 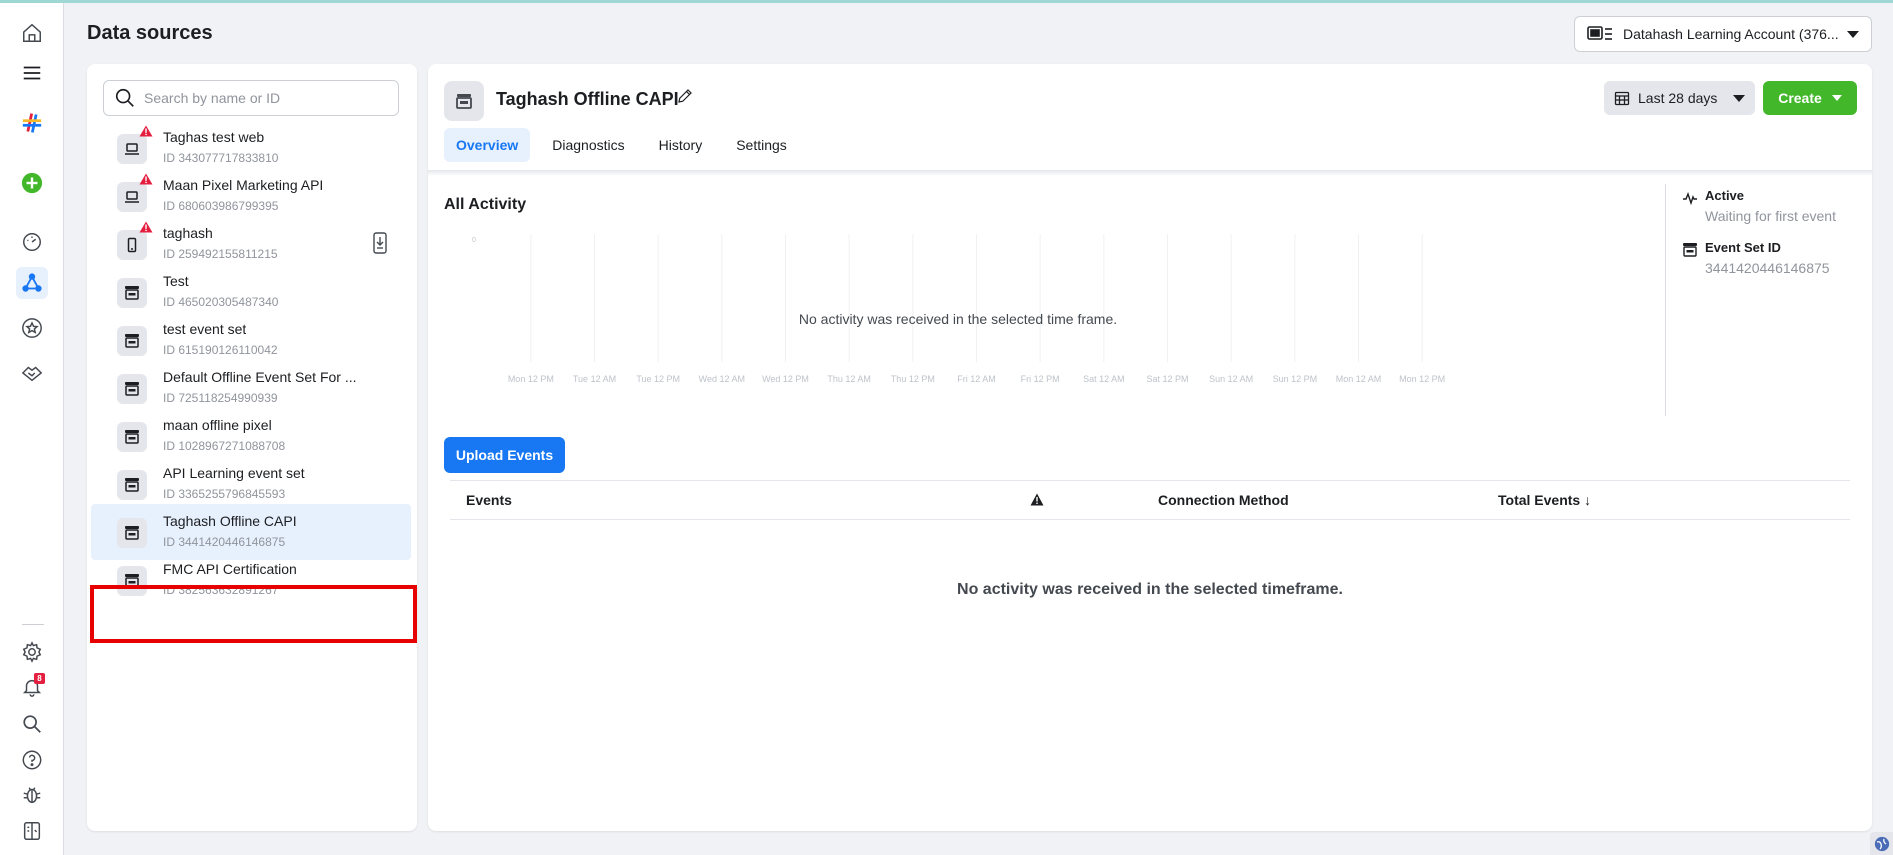 What do you see at coordinates (1599, 33) in the screenshot?
I see `business-account-icon` at bounding box center [1599, 33].